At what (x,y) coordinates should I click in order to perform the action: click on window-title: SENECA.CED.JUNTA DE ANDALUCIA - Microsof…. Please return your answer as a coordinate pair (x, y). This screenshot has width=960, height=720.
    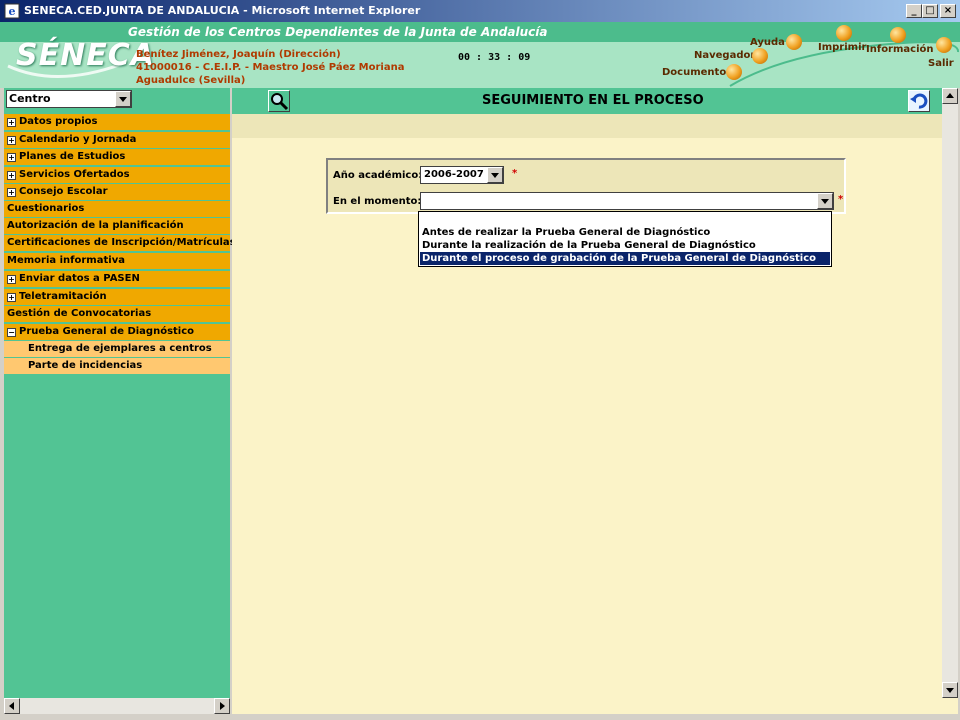
    Looking at the image, I should click on (222, 10).